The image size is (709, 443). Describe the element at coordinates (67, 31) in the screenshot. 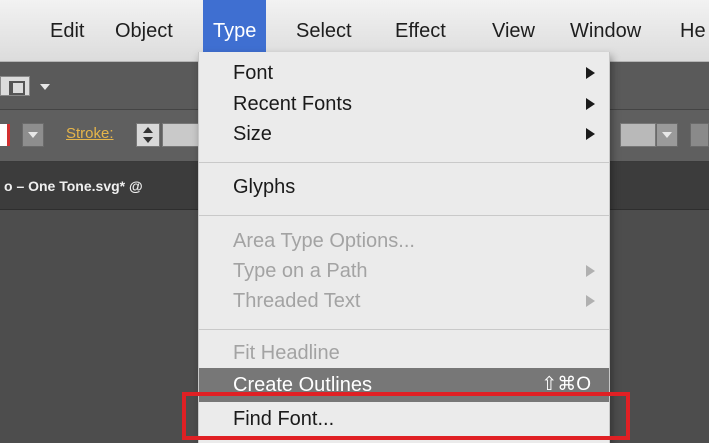

I see `menu-edit: Edit` at that location.